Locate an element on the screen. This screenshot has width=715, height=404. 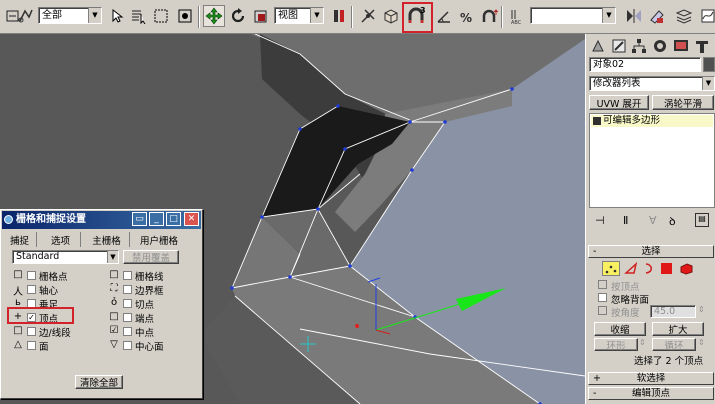
angle-value-field: 45.0 is located at coordinates (673, 311).